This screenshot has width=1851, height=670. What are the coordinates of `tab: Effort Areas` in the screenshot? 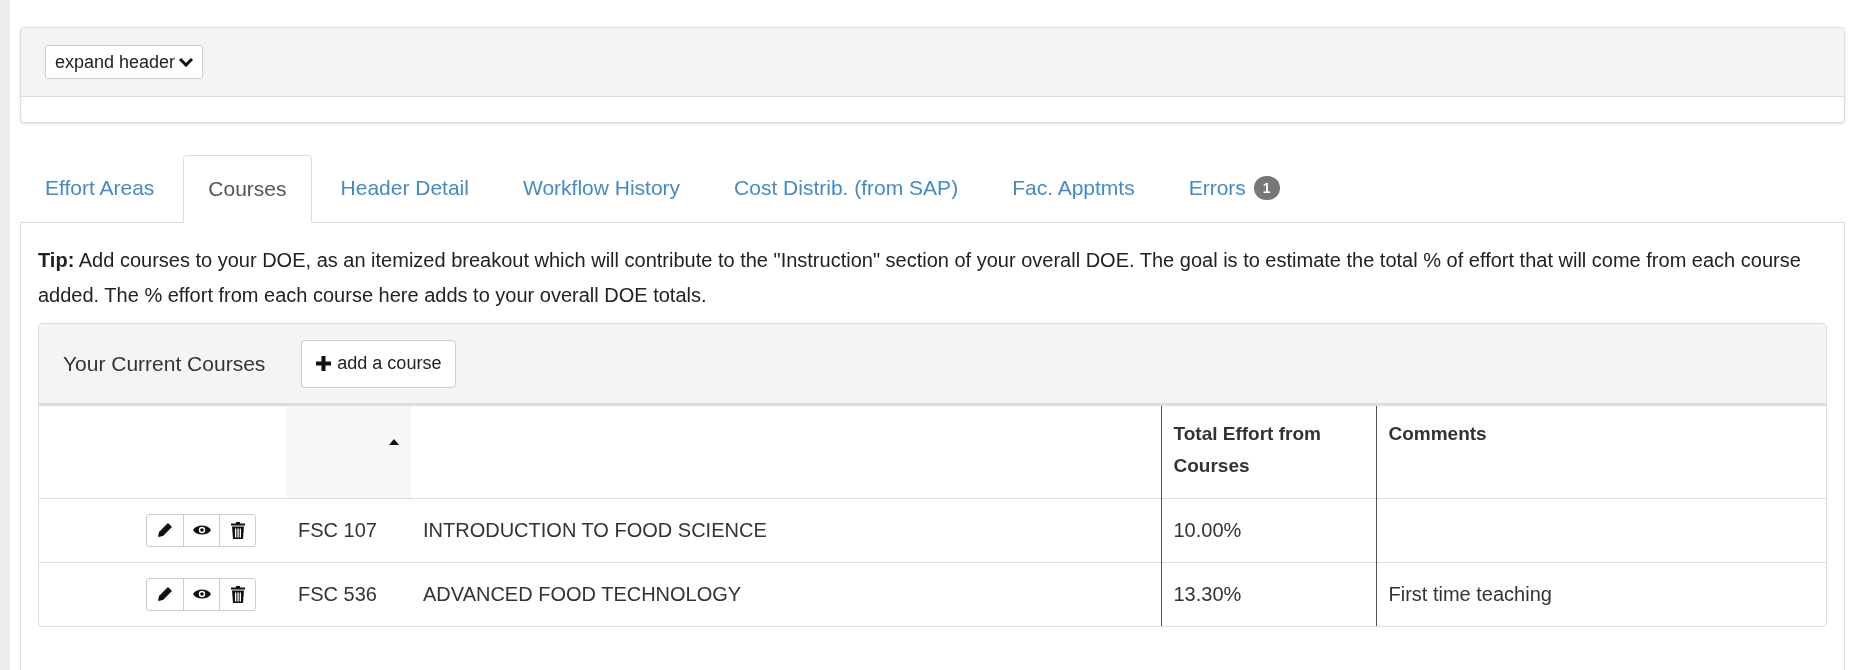 It's located at (100, 188).